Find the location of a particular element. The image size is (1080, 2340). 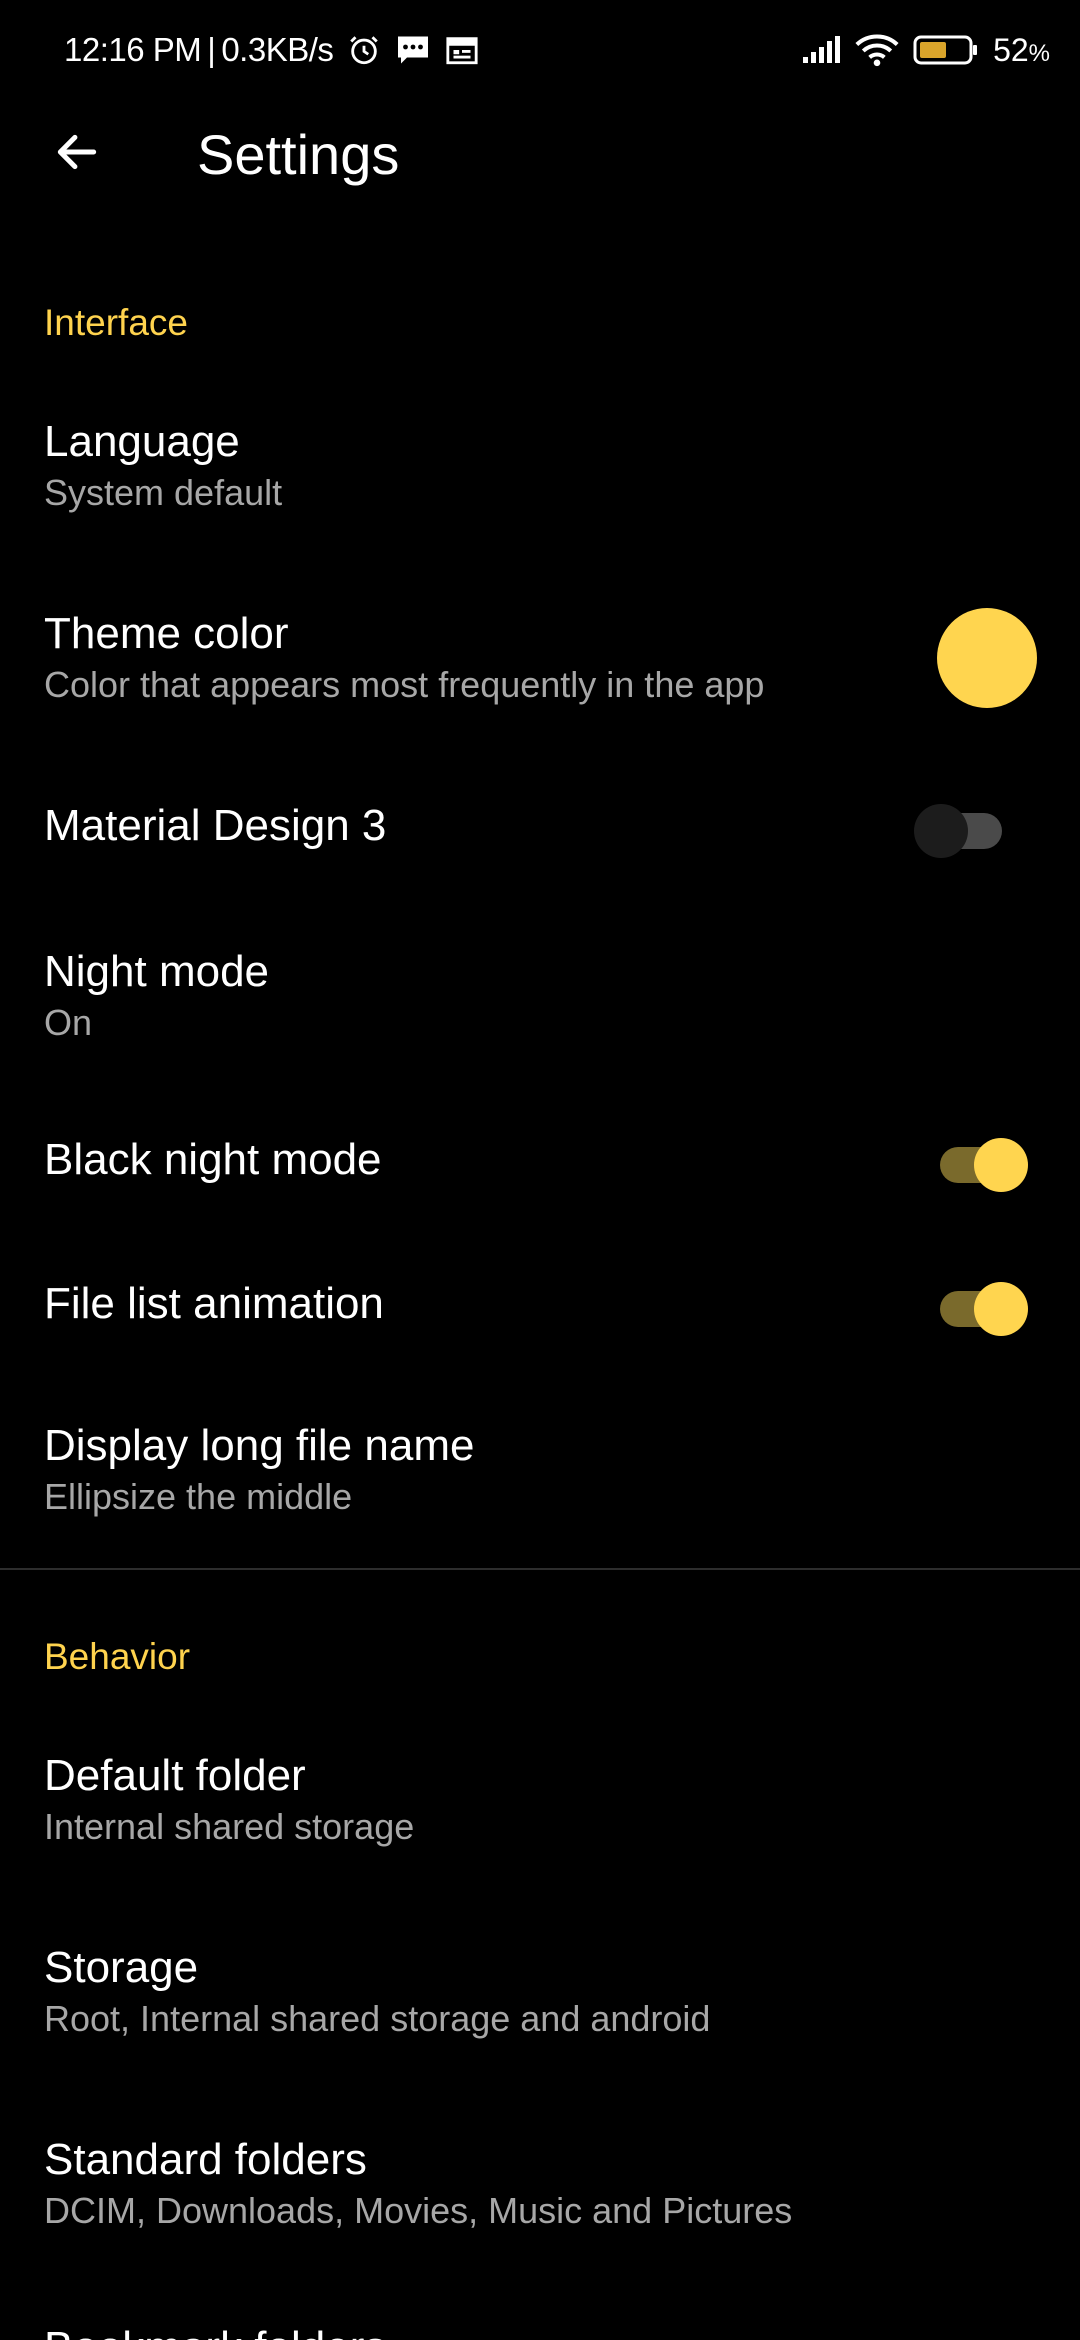

setting-bookmark-folders: Bookmark folders is located at coordinates (540, 2328).